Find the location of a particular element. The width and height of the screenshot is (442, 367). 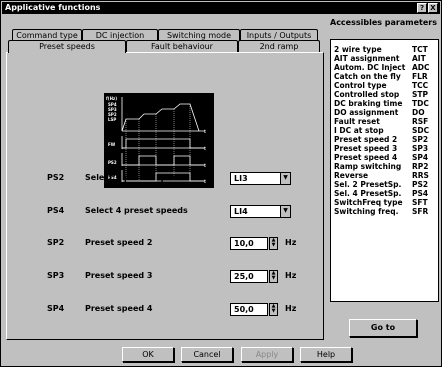

parameter-list-item: Switching freq. SFR is located at coordinates (386, 211).